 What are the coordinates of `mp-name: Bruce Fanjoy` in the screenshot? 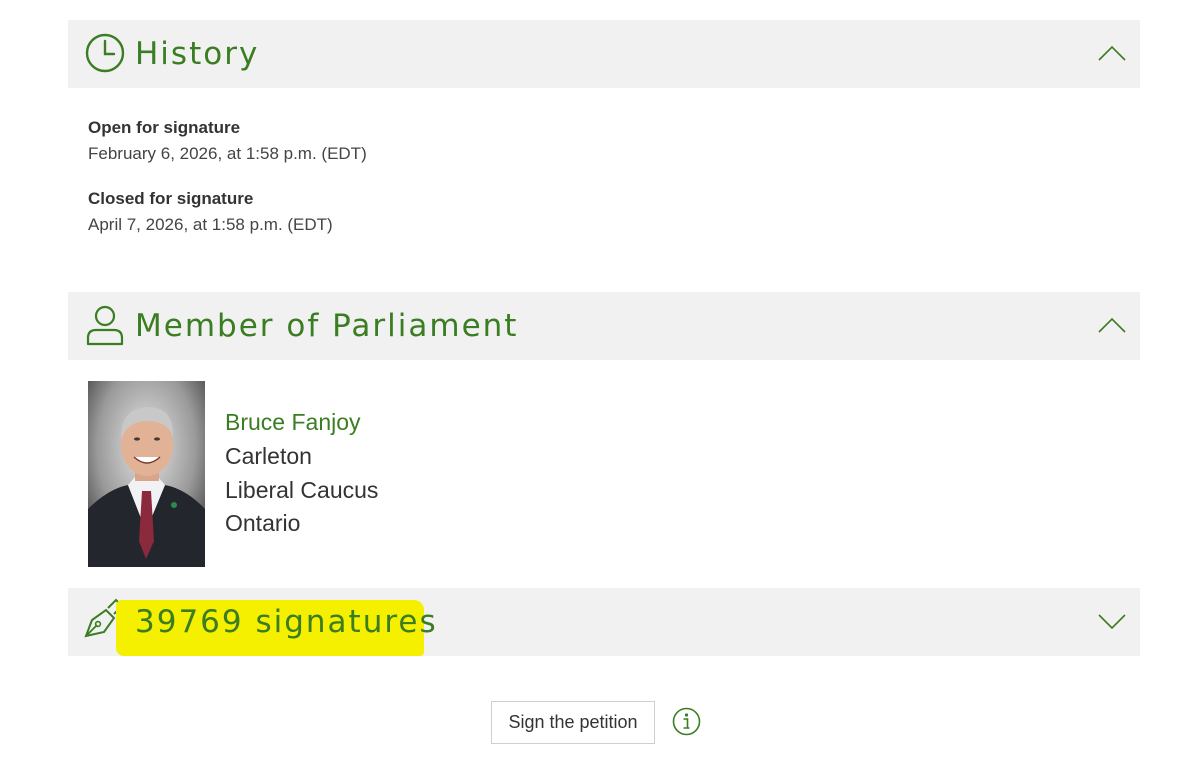 It's located at (293, 422).